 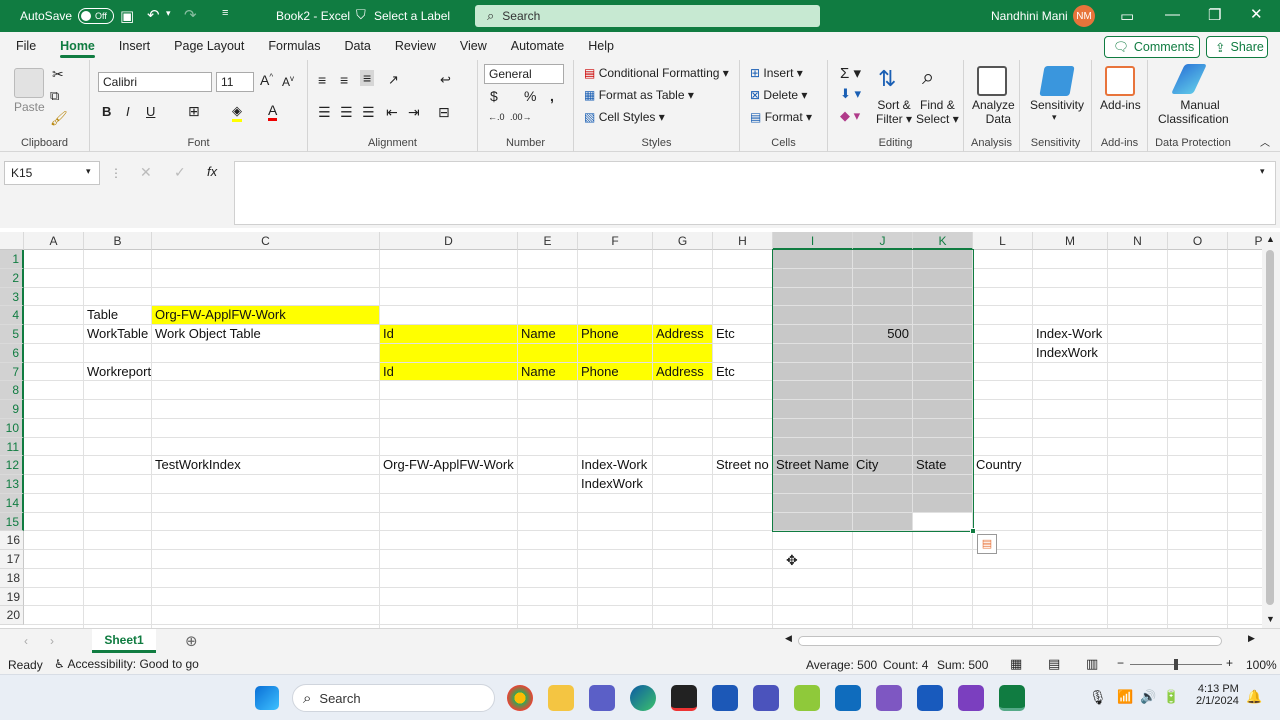 What do you see at coordinates (180, 172) in the screenshot?
I see `enter-icon: ✓` at bounding box center [180, 172].